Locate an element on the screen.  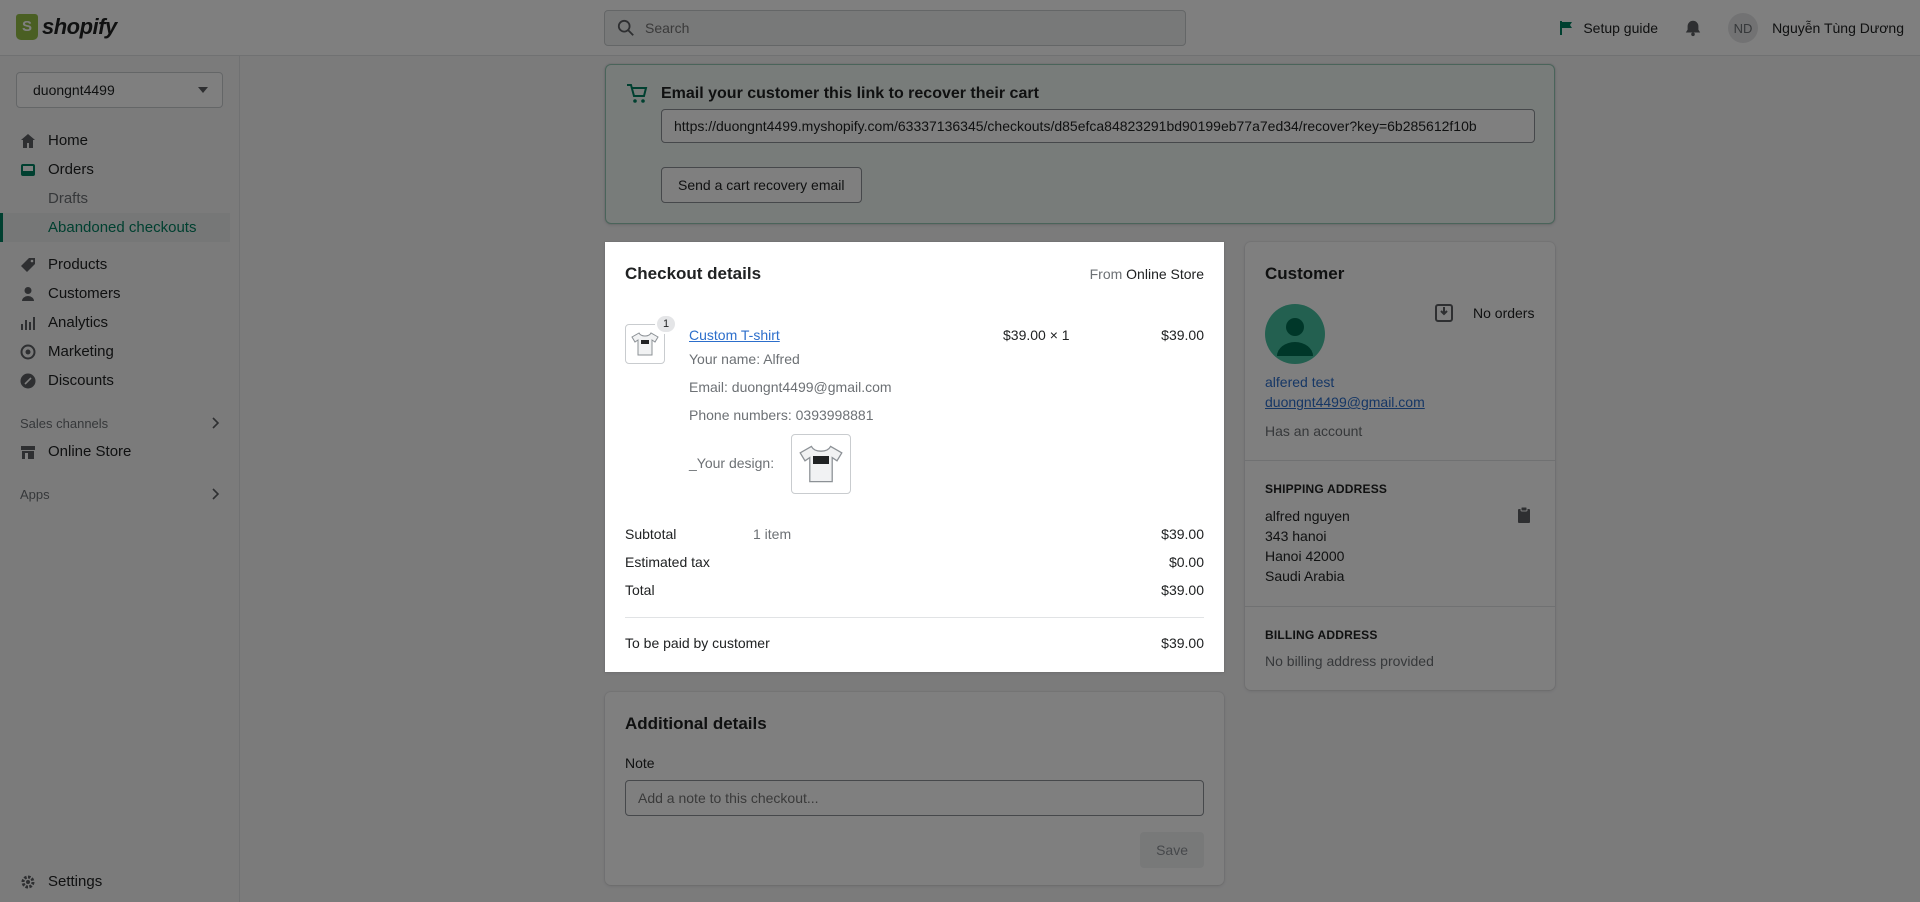
note-input is located at coordinates (914, 798).